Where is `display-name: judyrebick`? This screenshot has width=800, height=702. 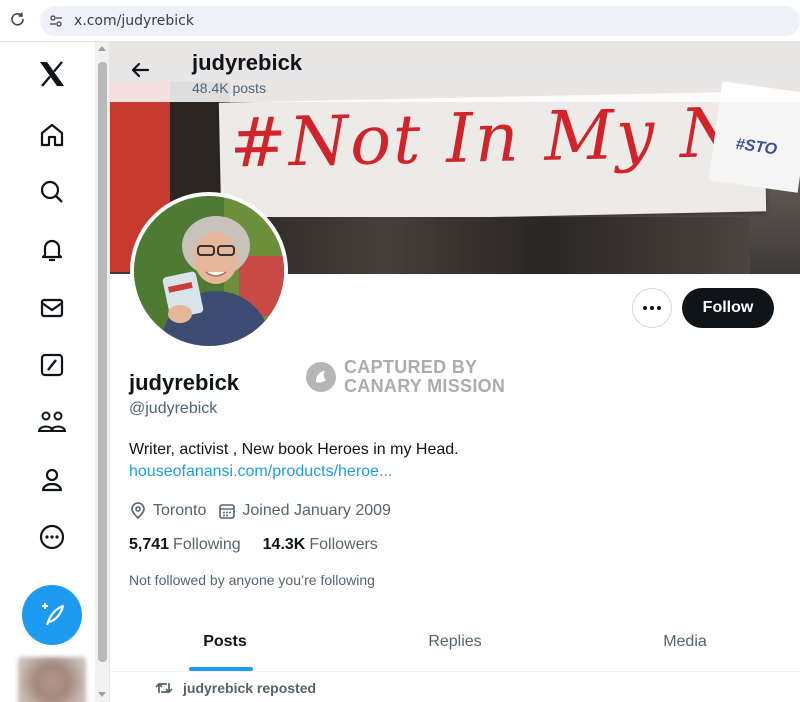 display-name: judyrebick is located at coordinates (184, 382).